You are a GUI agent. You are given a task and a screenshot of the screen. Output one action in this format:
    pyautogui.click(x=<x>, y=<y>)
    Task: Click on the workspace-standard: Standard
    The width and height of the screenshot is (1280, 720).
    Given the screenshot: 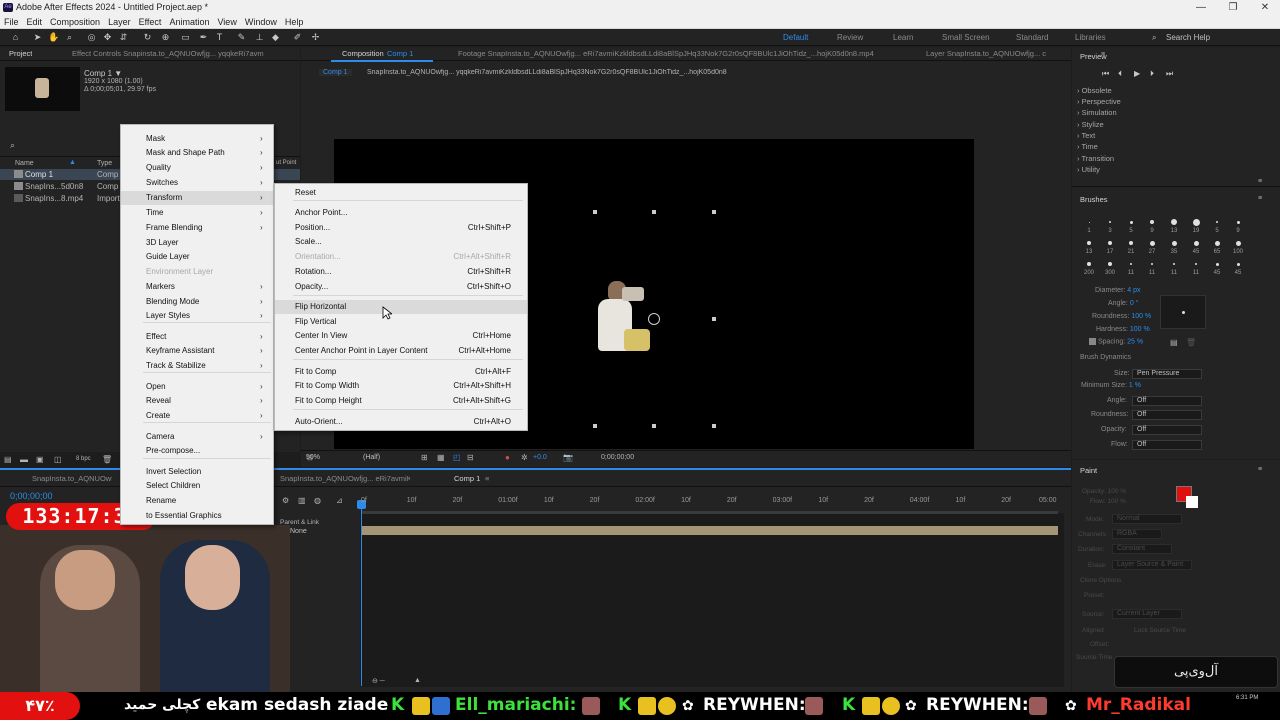 What is the action you would take?
    pyautogui.click(x=1032, y=37)
    